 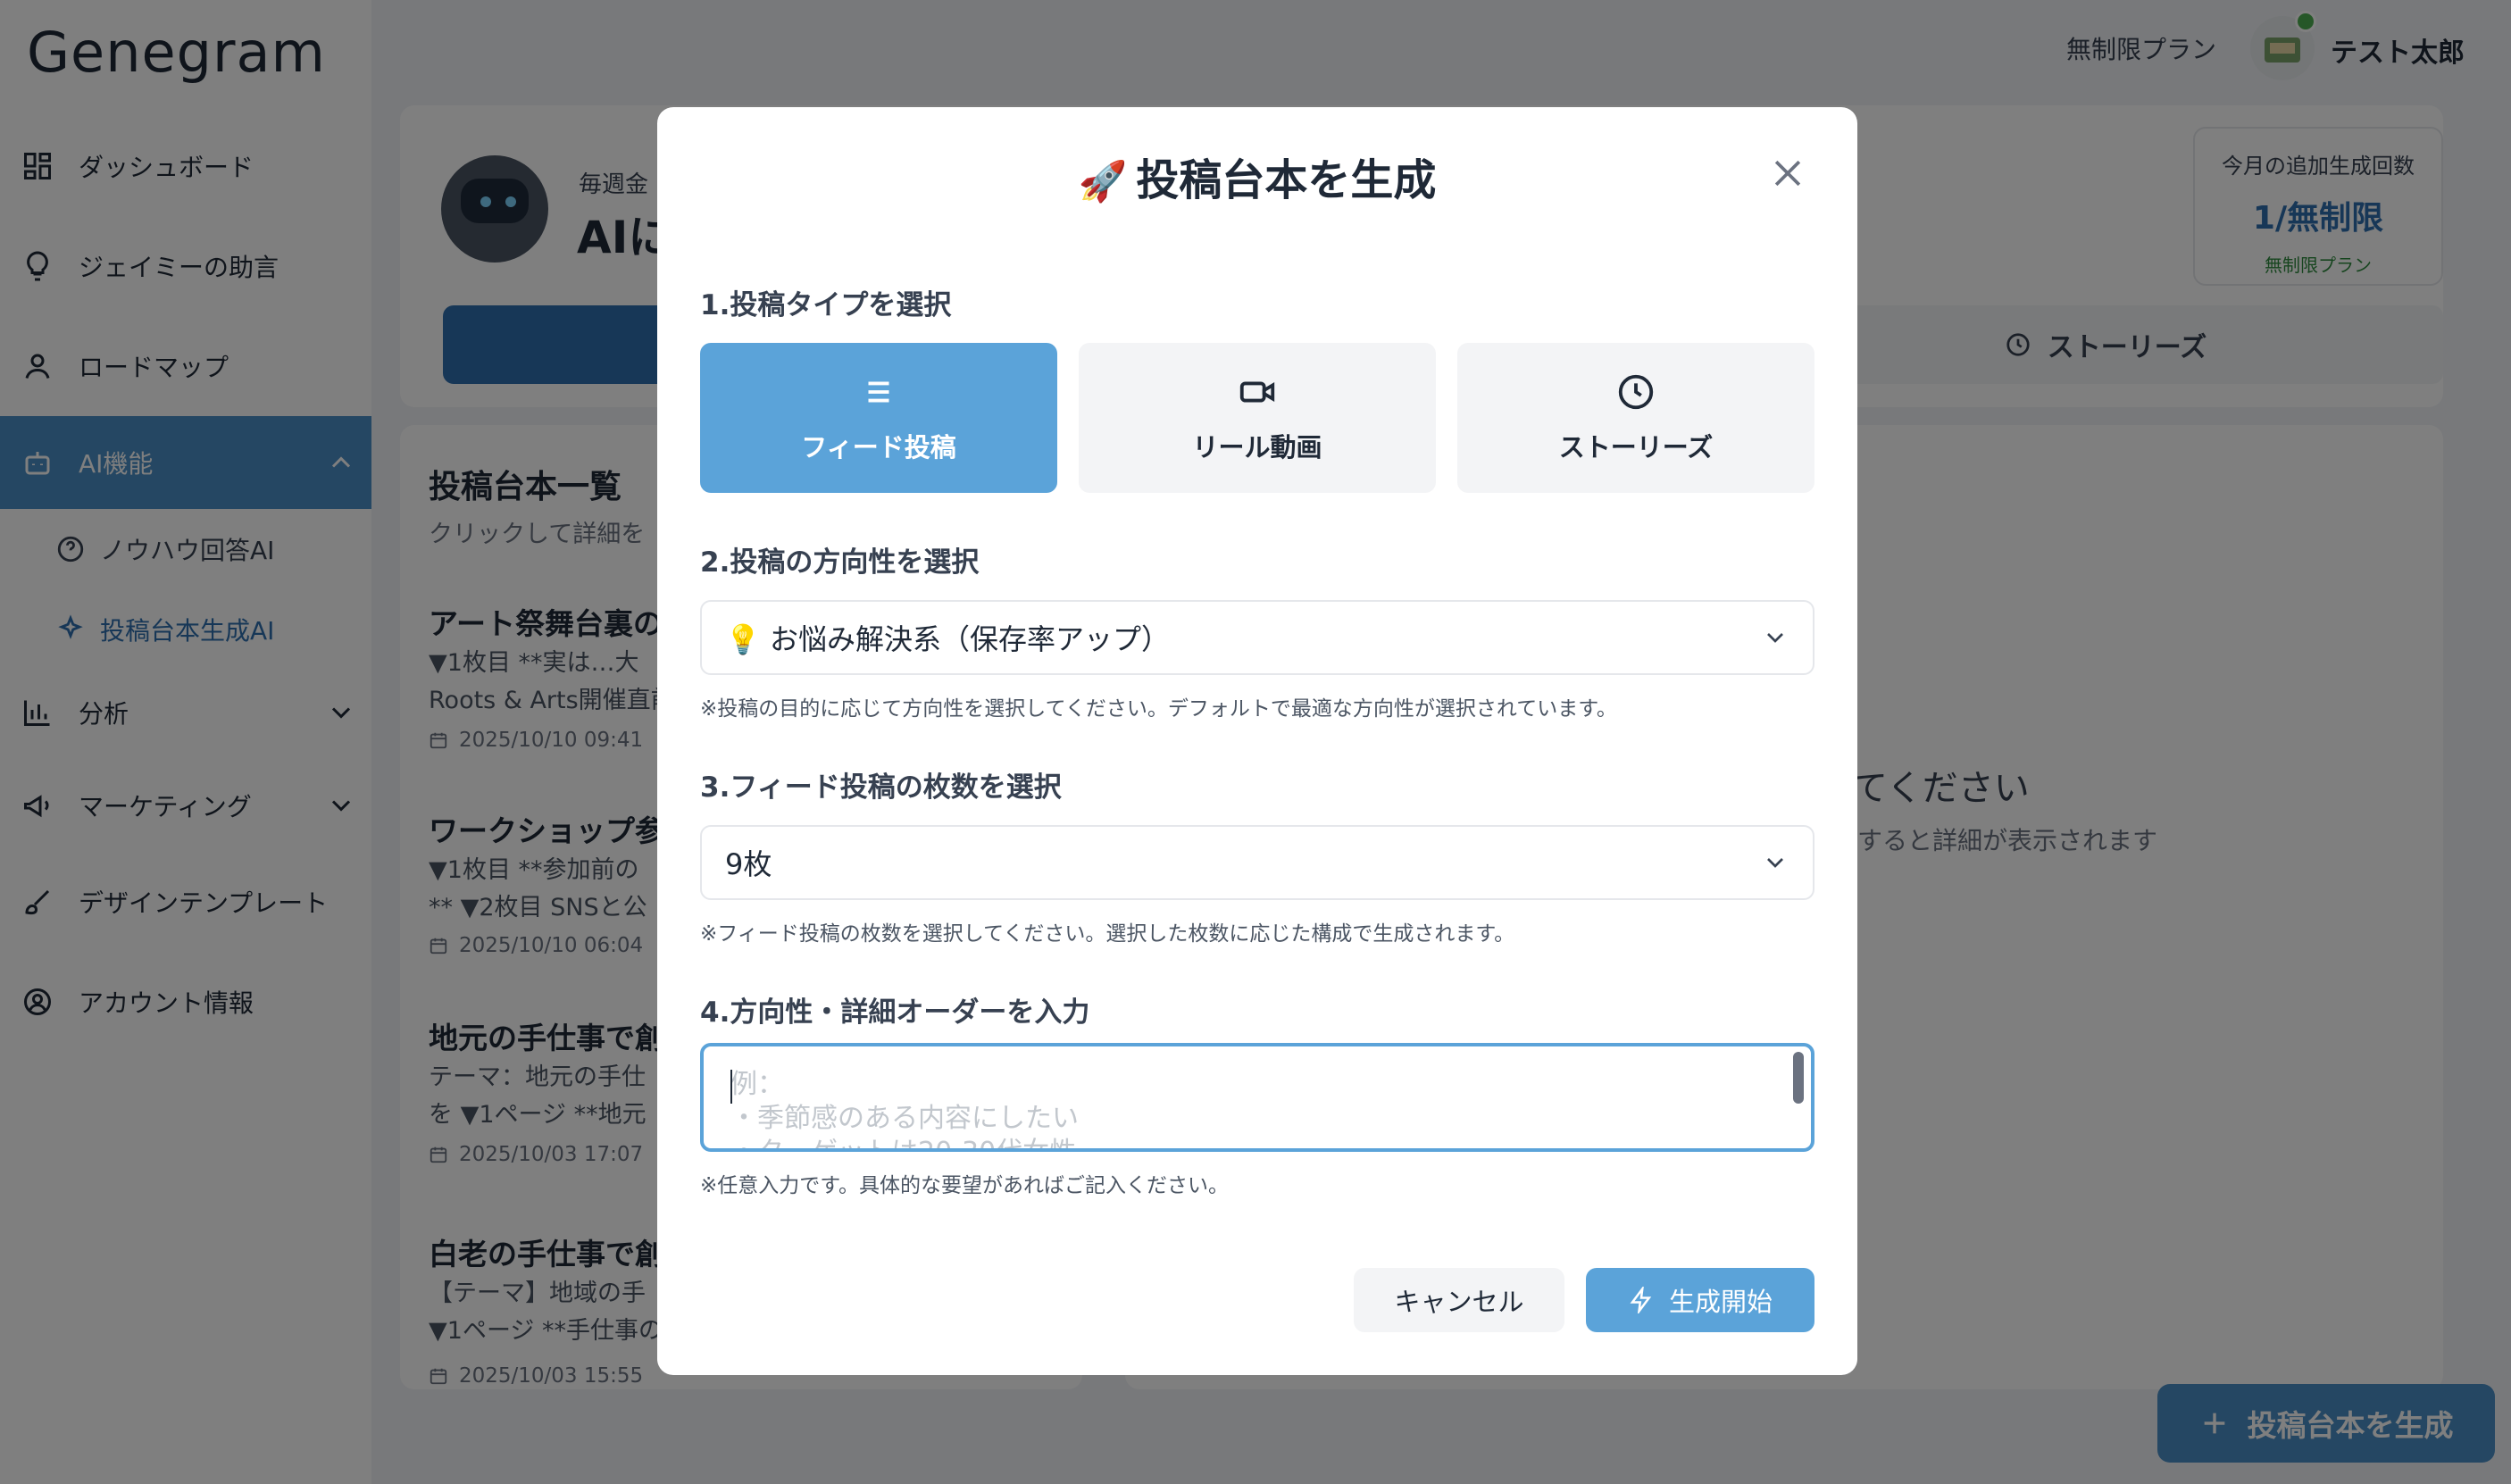 What do you see at coordinates (1107, 934) in the screenshot?
I see `count-hint: ※フィード投稿の枚数を選択してください。選択した枚数に応じた構成で生成されます。` at bounding box center [1107, 934].